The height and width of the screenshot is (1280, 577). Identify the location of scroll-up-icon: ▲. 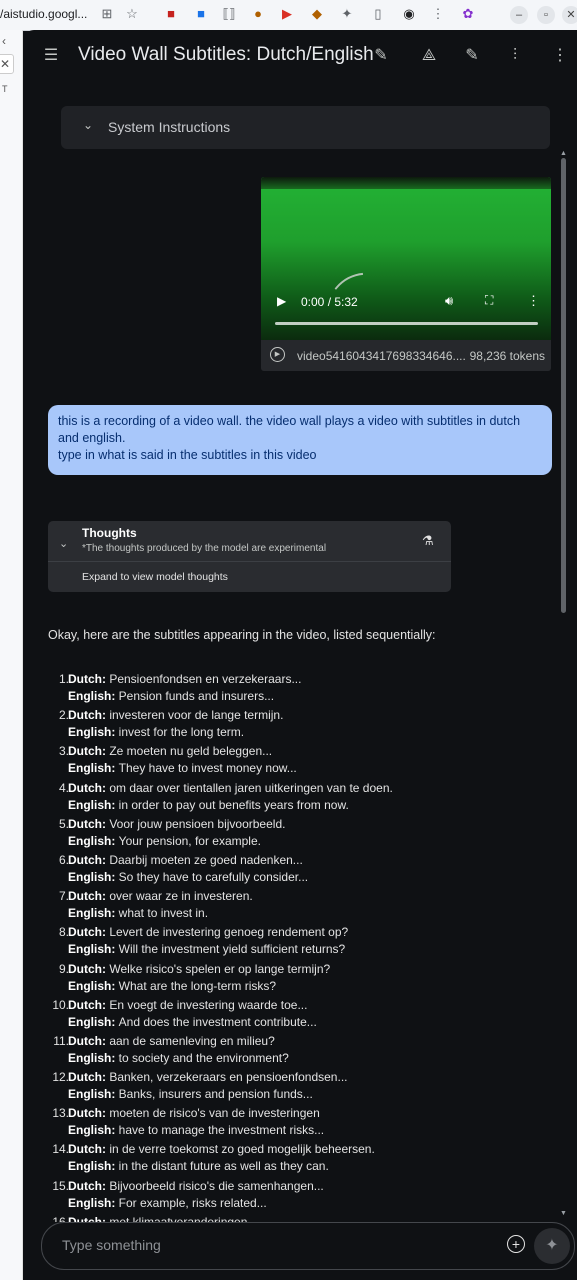
(563, 153).